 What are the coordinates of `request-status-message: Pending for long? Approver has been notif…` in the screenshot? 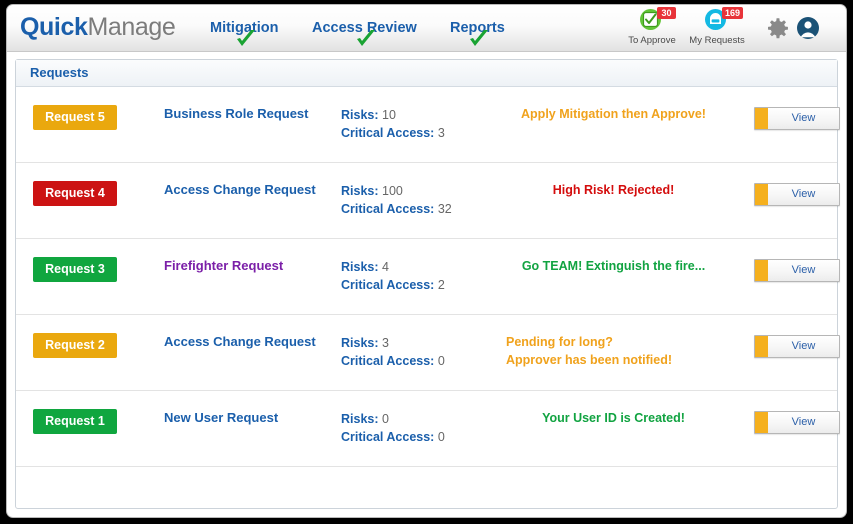 It's located at (613, 351).